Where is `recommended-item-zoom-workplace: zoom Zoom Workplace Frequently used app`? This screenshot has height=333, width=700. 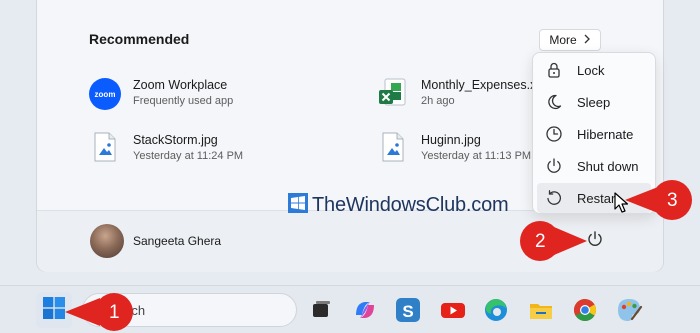 recommended-item-zoom-workplace: zoom Zoom Workplace Frequently used app is located at coordinates (194, 94).